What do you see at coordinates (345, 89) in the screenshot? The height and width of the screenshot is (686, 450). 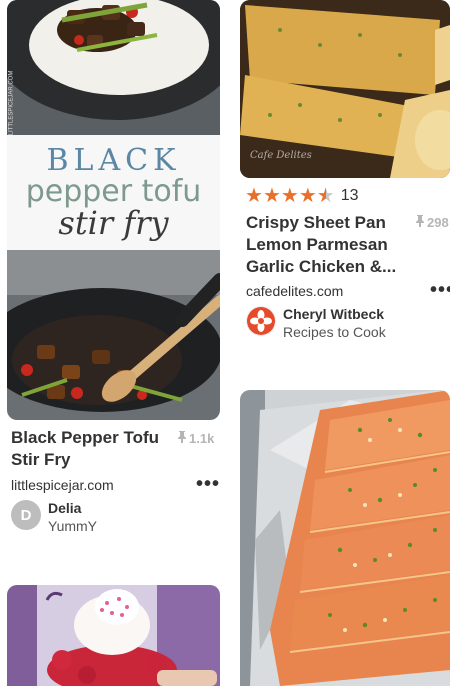 I see `pin-image-lemon-parmesan-chicken: Cafe Delites` at bounding box center [345, 89].